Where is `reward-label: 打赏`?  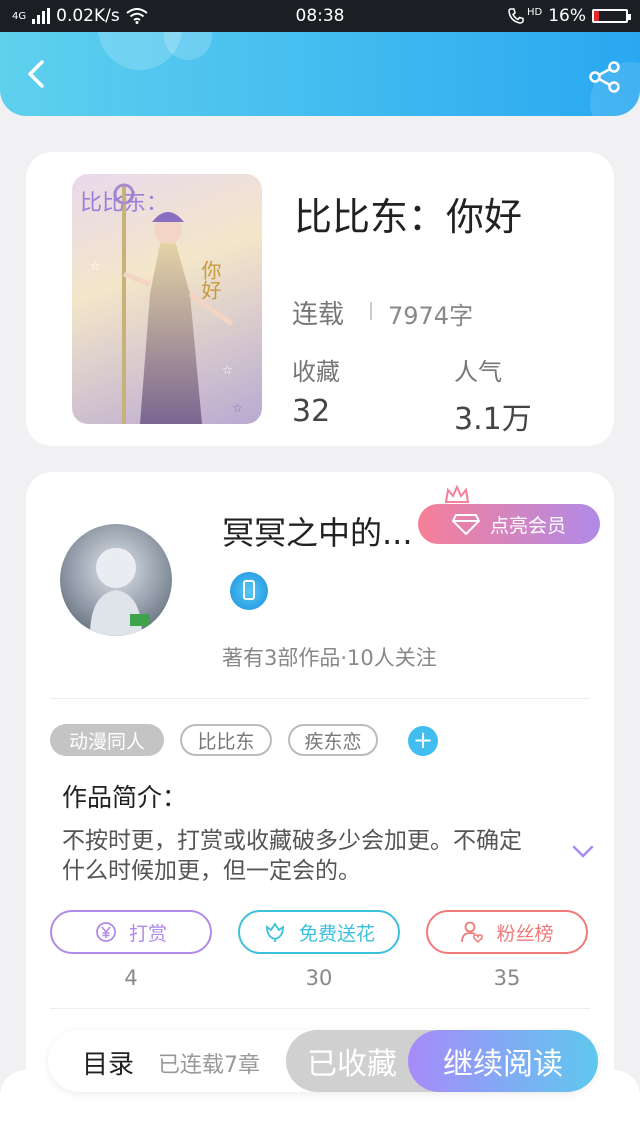
reward-label: 打赏 is located at coordinates (147, 933).